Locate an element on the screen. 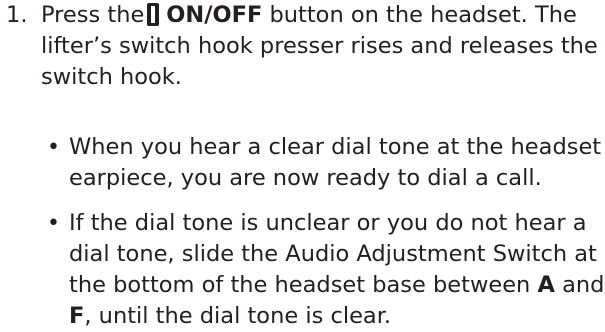 This screenshot has width=605, height=332. step-line-1-before: Press the is located at coordinates (93, 15).